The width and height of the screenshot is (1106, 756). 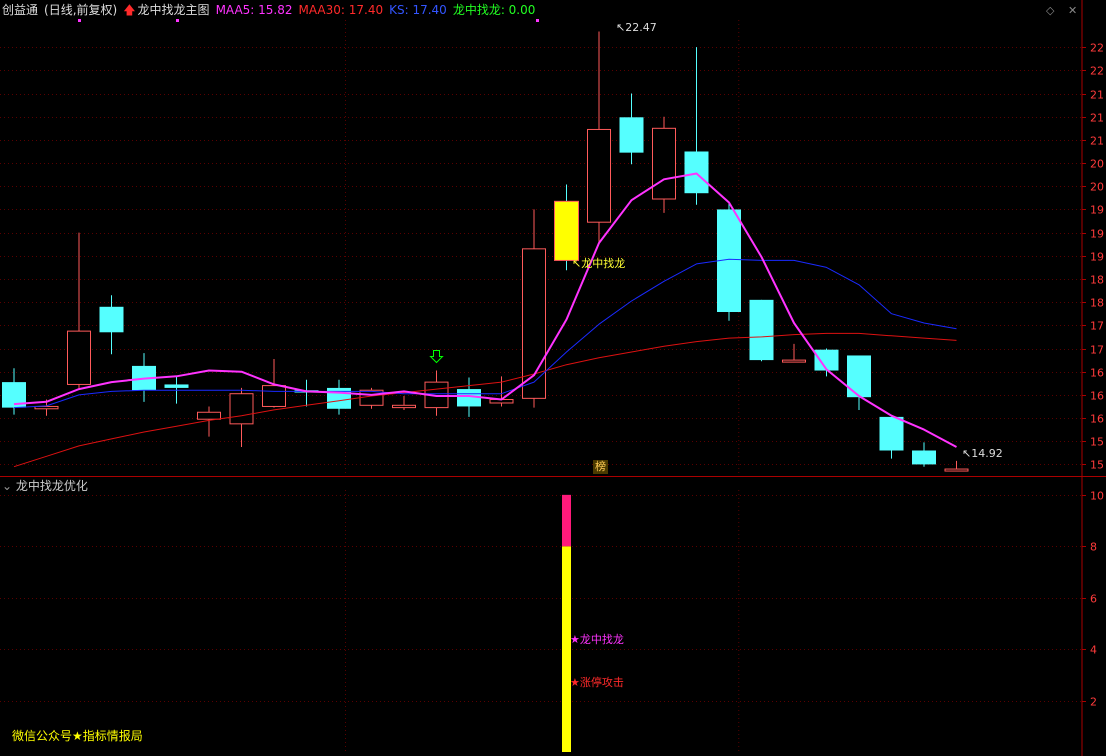 I want to click on close-icon: ✕, so click(x=1072, y=10).